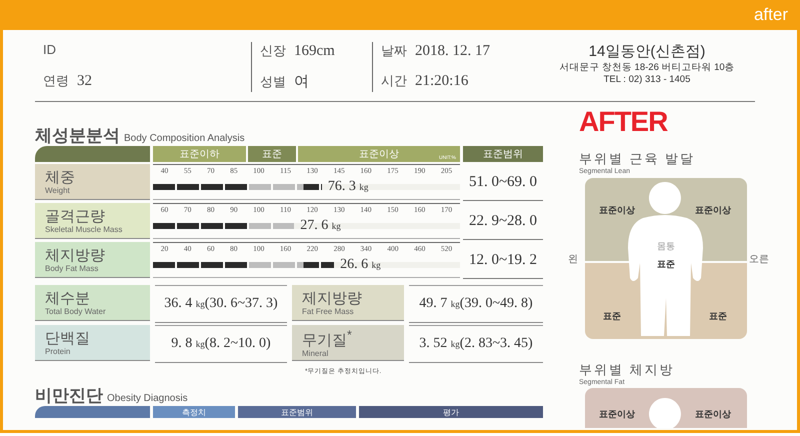  I want to click on field-value: 여, so click(301, 82).